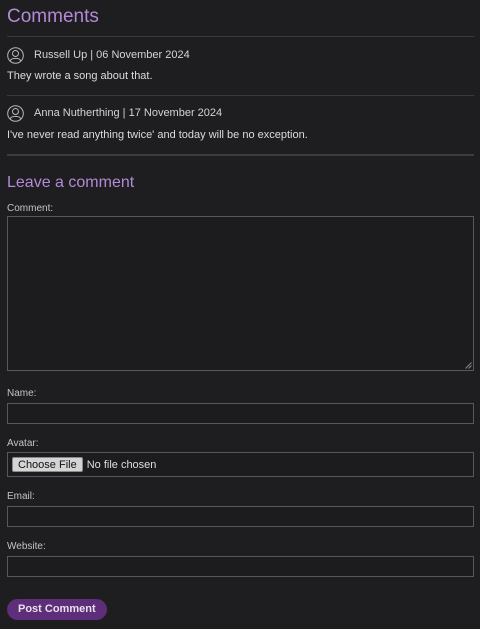 The height and width of the screenshot is (629, 480). I want to click on comment-label: Comment:, so click(30, 208).